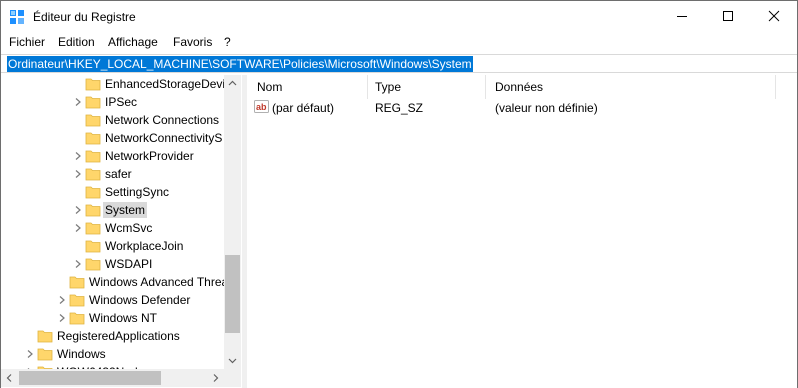 The image size is (798, 388). I want to click on tree-item-label: System, so click(125, 210).